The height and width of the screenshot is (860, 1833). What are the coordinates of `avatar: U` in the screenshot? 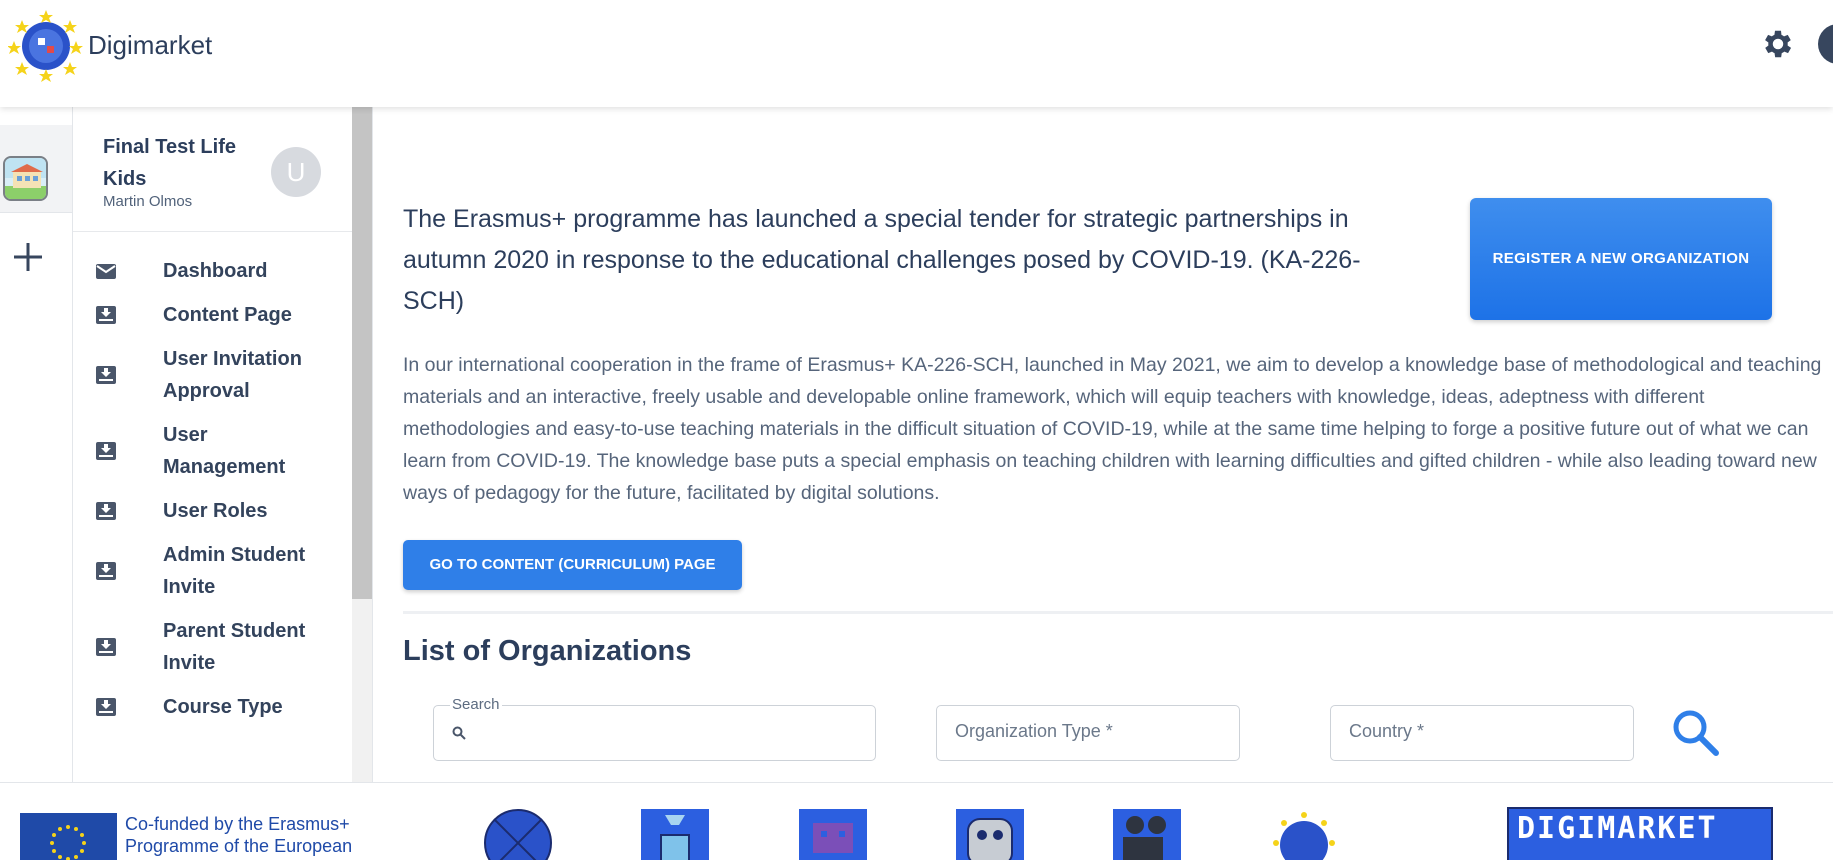 It's located at (296, 172).